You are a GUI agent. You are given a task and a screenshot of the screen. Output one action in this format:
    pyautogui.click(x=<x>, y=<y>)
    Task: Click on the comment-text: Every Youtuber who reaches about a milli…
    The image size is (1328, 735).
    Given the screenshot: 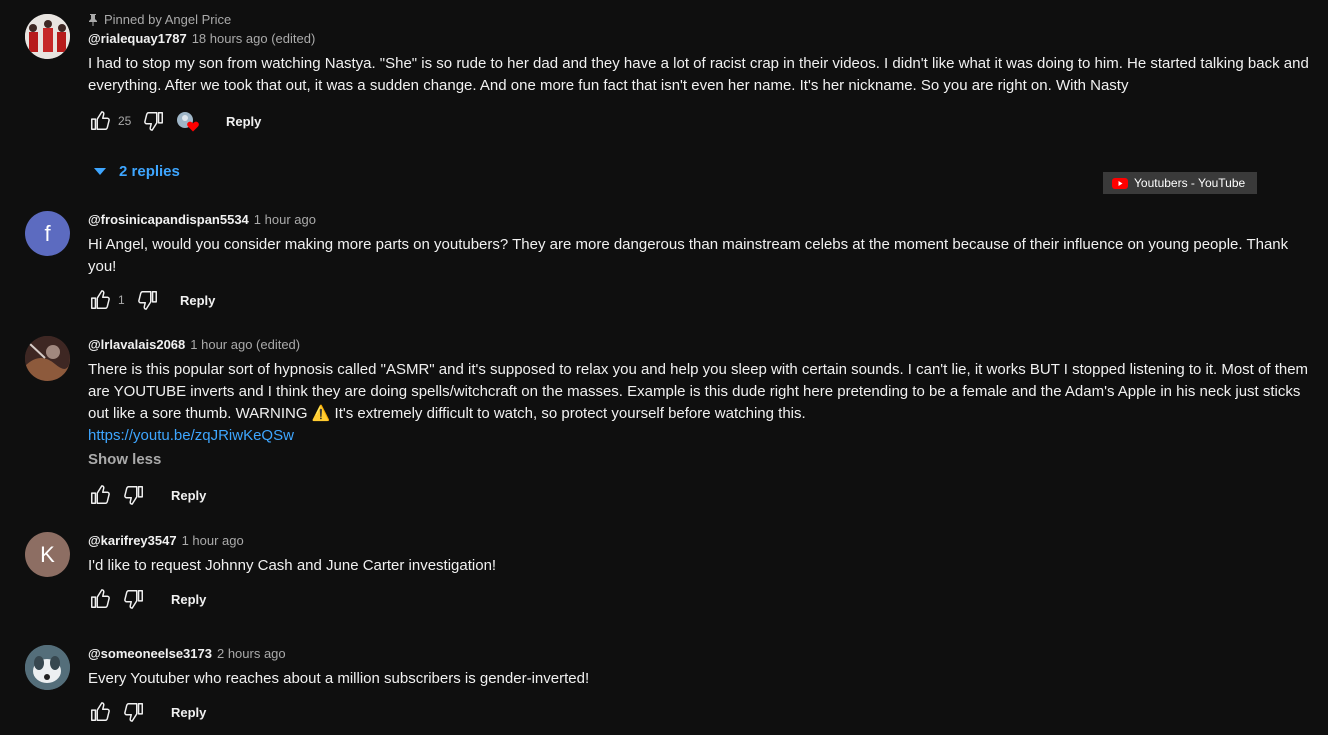 What is the action you would take?
    pyautogui.click(x=339, y=678)
    